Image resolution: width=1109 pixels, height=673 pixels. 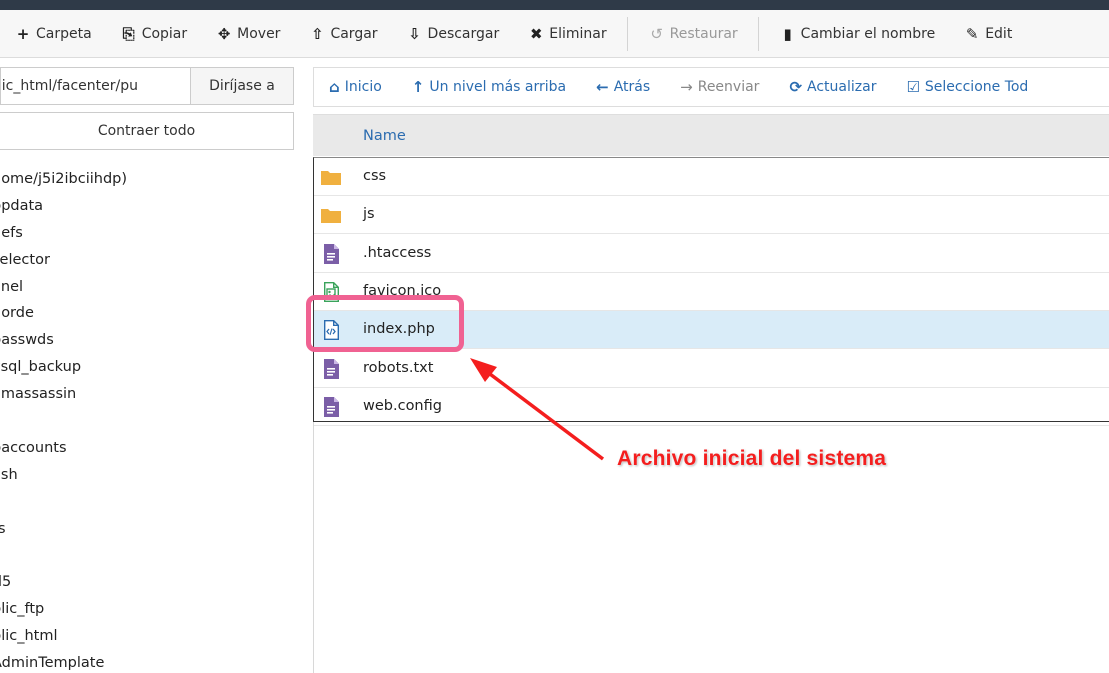 What do you see at coordinates (976, 87) in the screenshot?
I see `nav-button-label: Seleccione Tod` at bounding box center [976, 87].